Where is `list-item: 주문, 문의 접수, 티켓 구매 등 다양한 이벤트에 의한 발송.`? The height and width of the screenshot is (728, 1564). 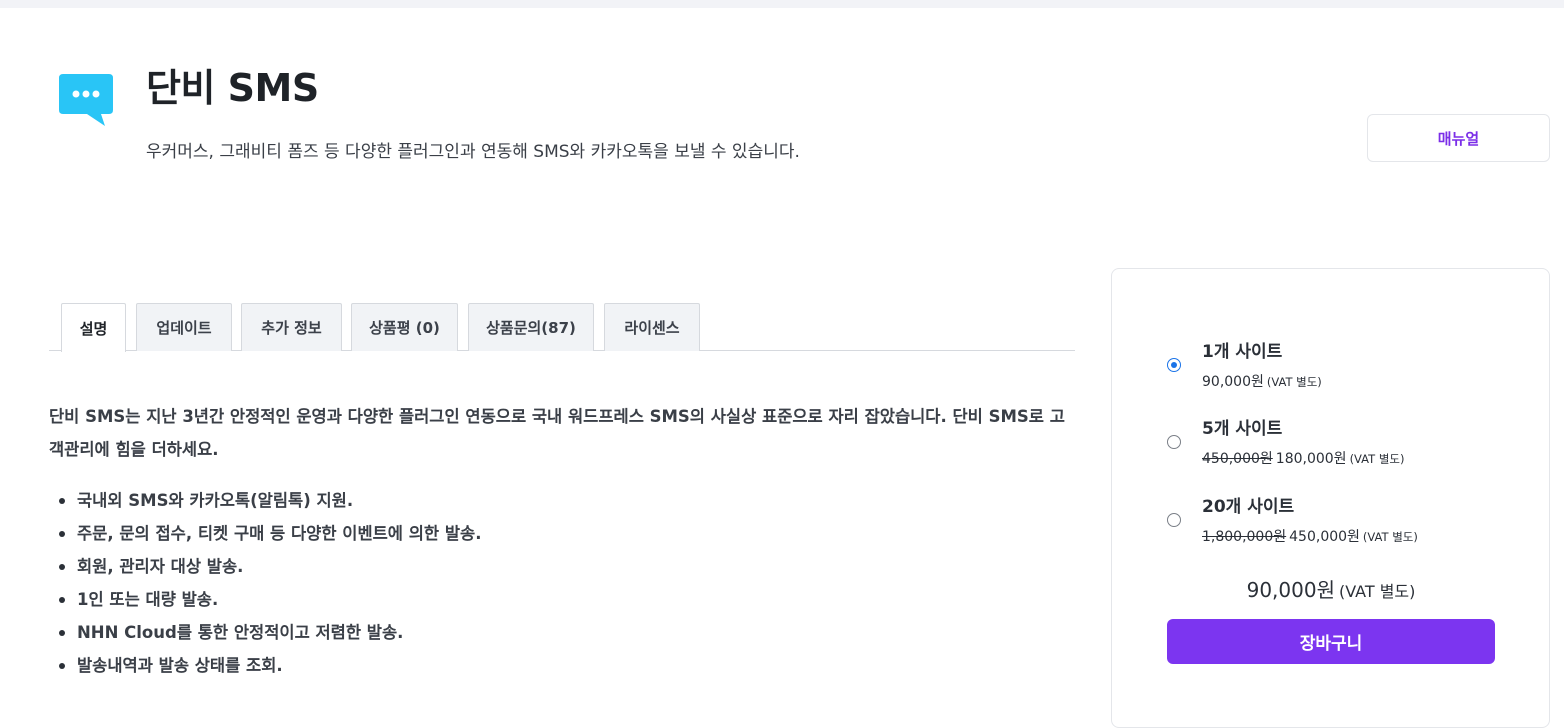 list-item: 주문, 문의 접수, 티켓 구매 등 다양한 이벤트에 의한 발송. is located at coordinates (265, 533).